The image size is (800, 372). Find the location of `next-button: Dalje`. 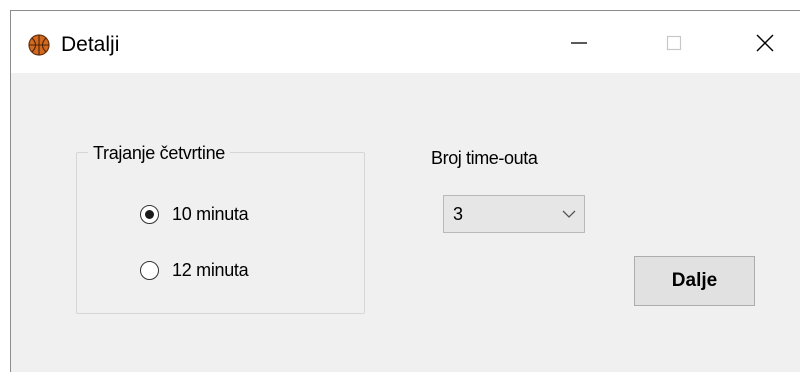

next-button: Dalje is located at coordinates (694, 281).